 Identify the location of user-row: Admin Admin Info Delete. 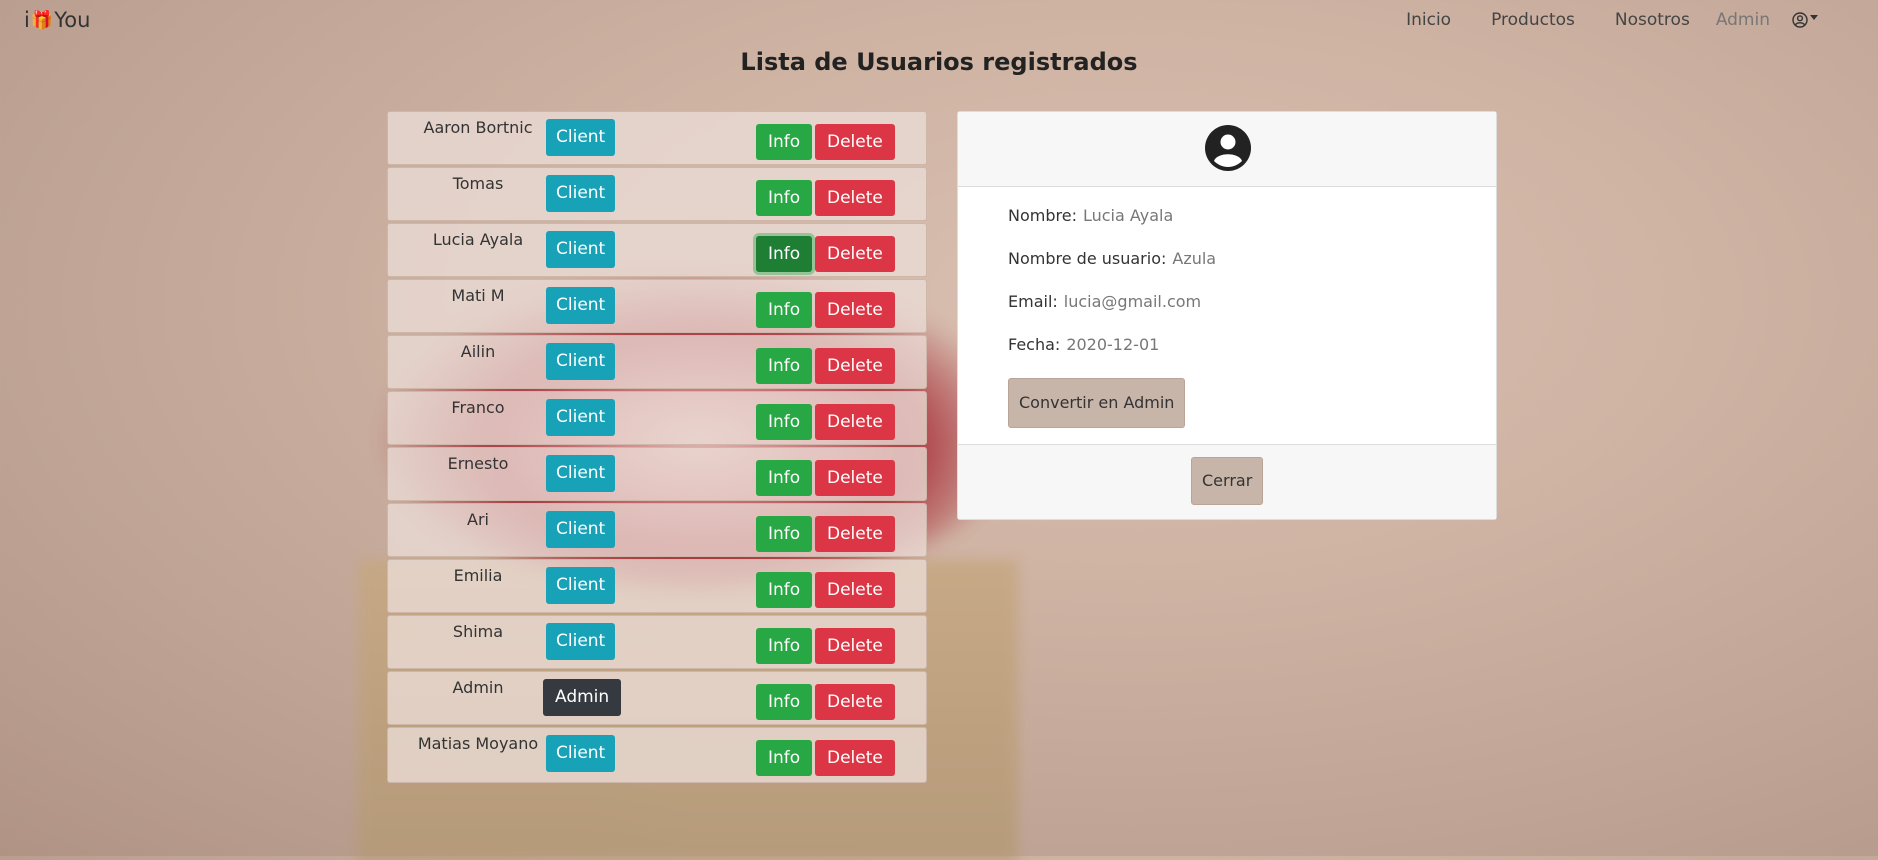
(657, 698).